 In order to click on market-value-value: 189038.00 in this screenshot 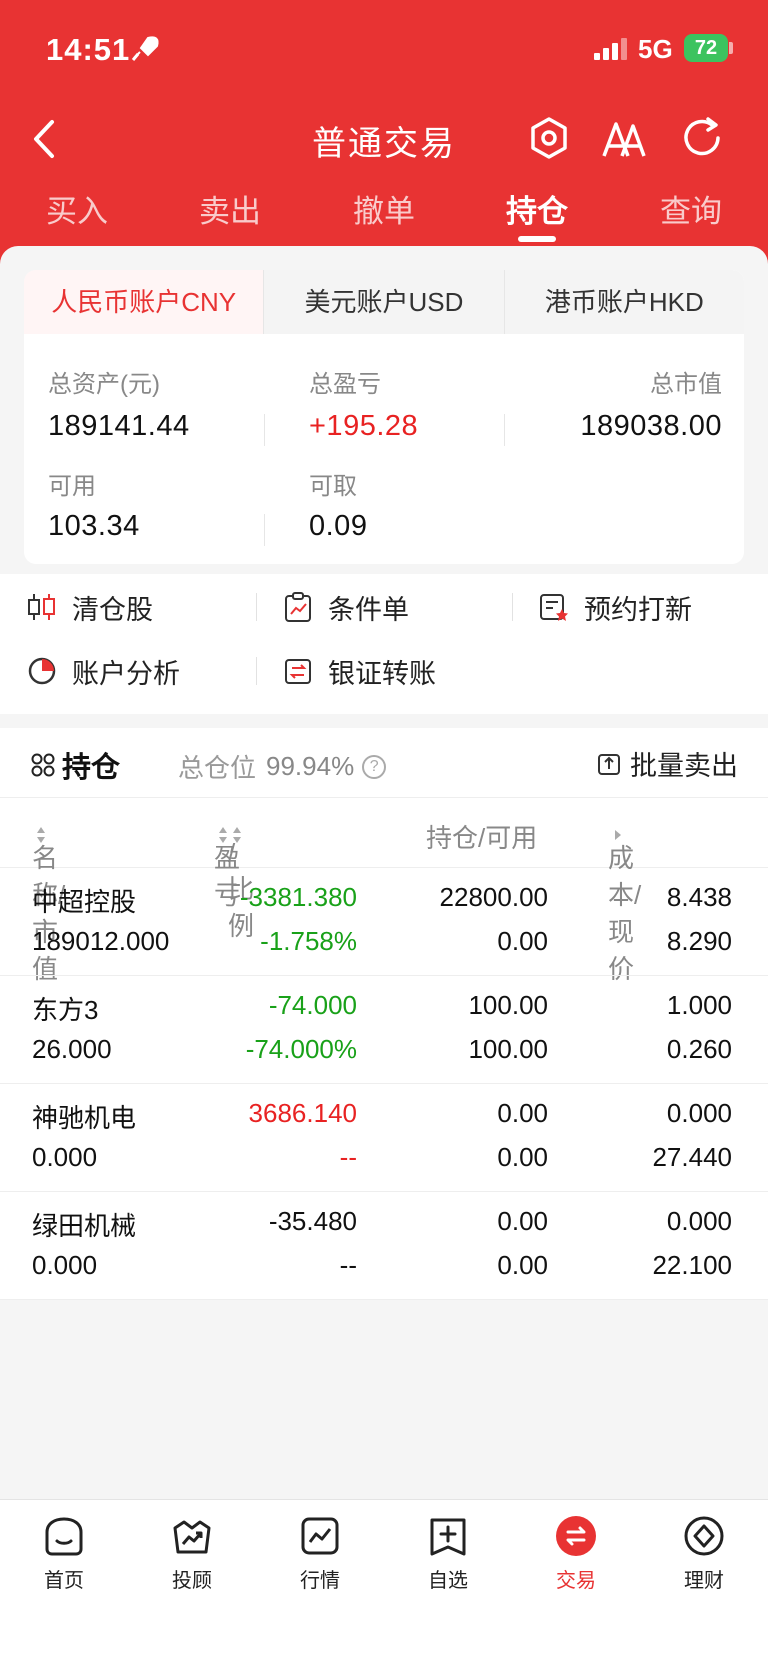, I will do `click(651, 426)`.